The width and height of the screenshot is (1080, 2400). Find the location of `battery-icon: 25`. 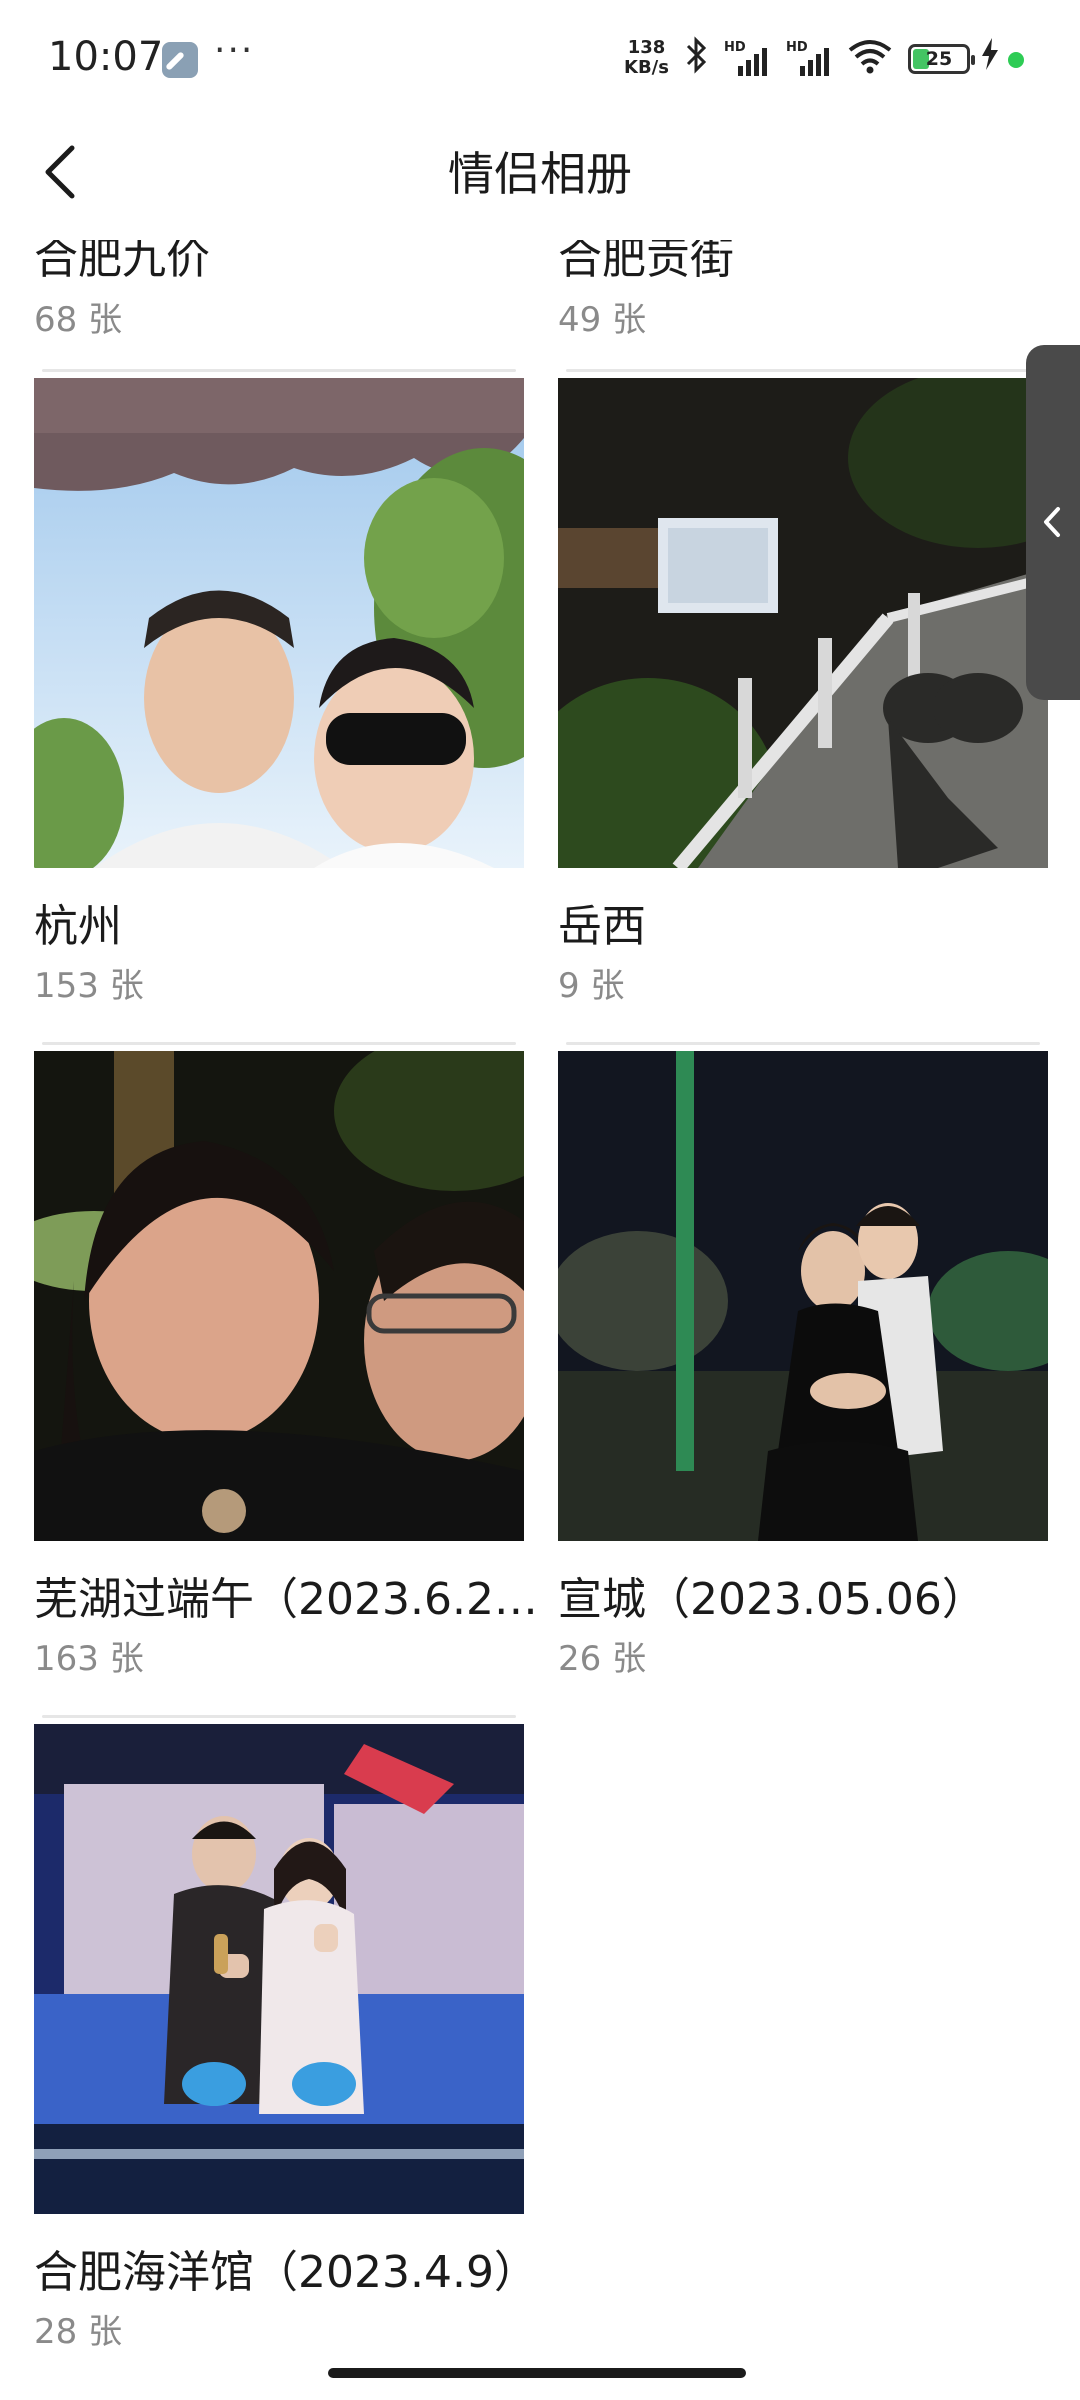

battery-icon: 25 is located at coordinates (941, 59).